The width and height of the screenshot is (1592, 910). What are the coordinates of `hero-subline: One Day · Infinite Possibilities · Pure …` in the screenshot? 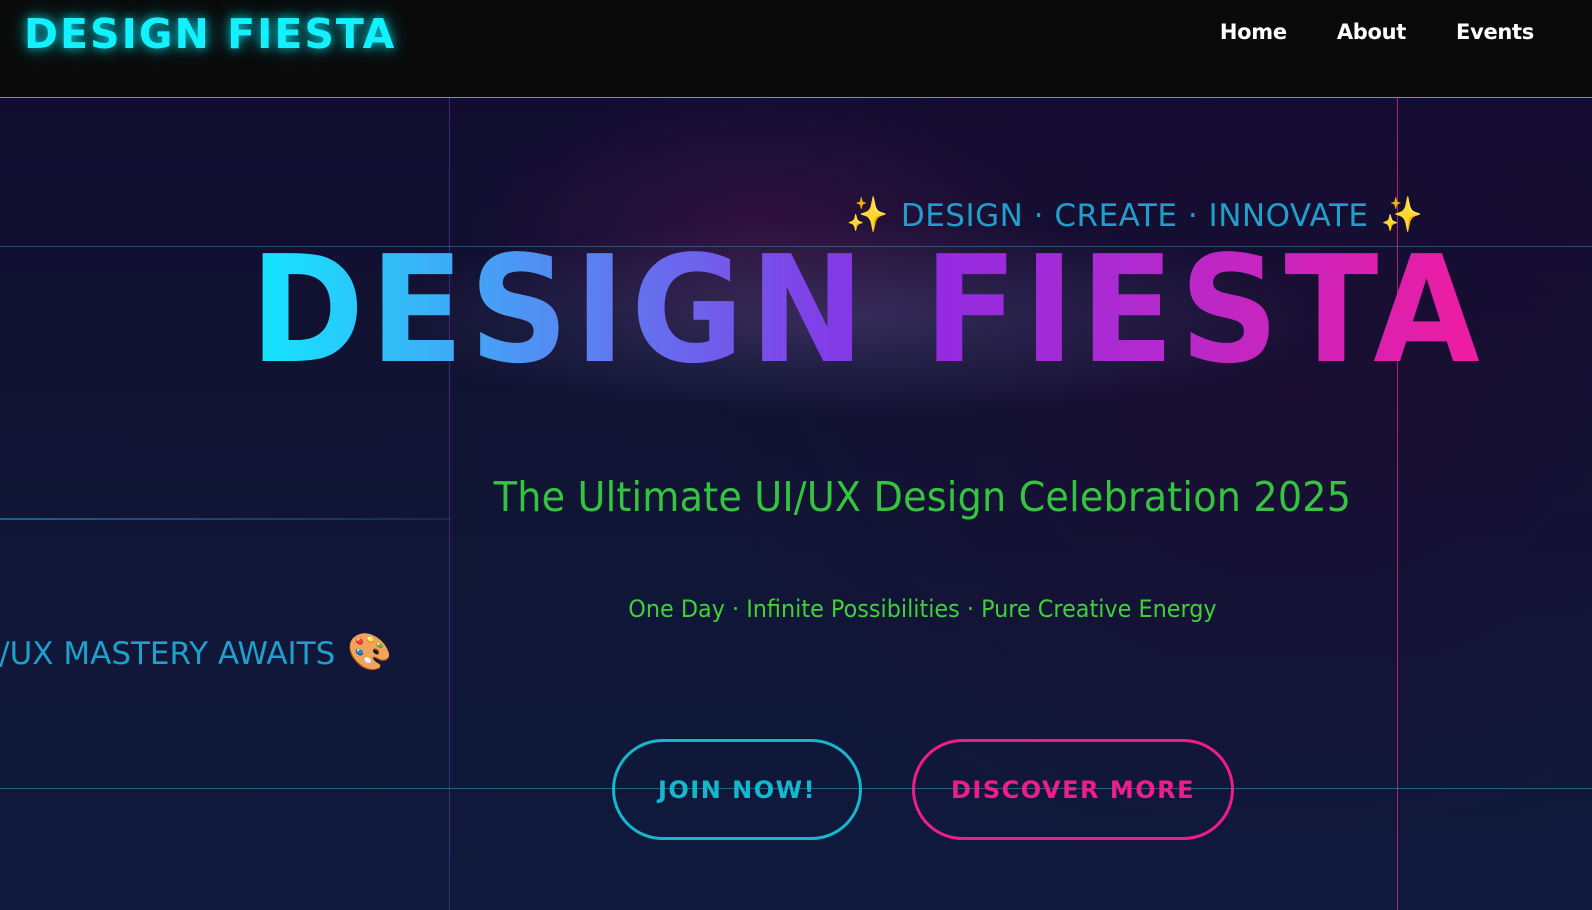 It's located at (922, 609).